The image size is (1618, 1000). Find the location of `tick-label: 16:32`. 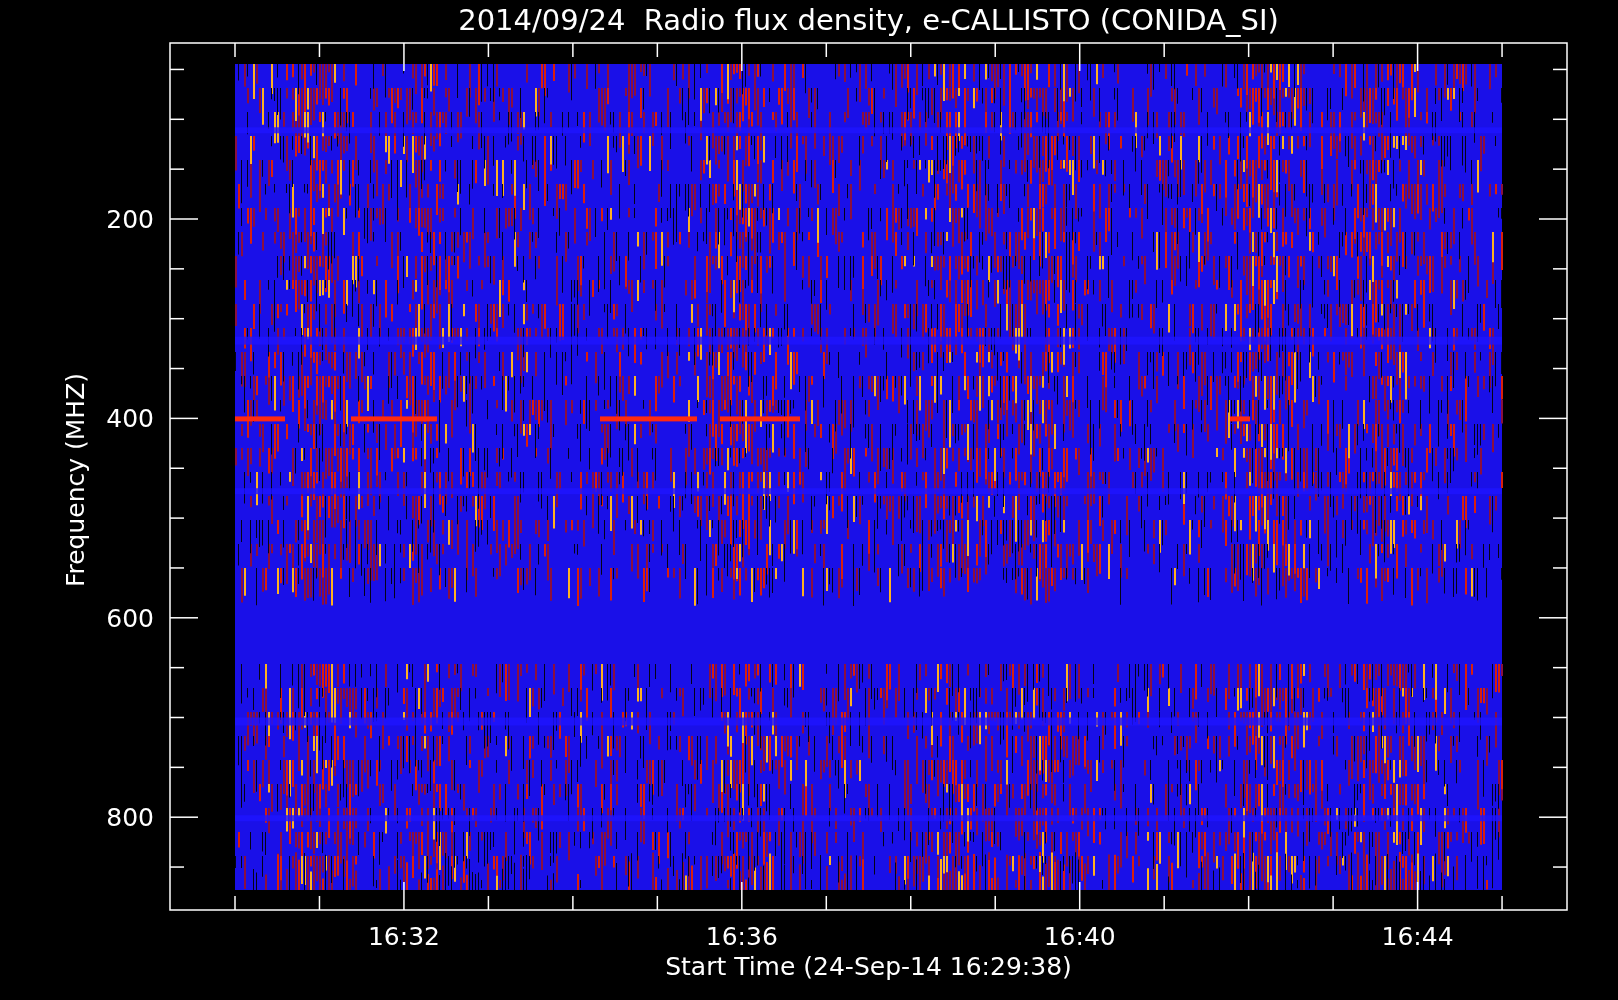

tick-label: 16:32 is located at coordinates (403, 936).